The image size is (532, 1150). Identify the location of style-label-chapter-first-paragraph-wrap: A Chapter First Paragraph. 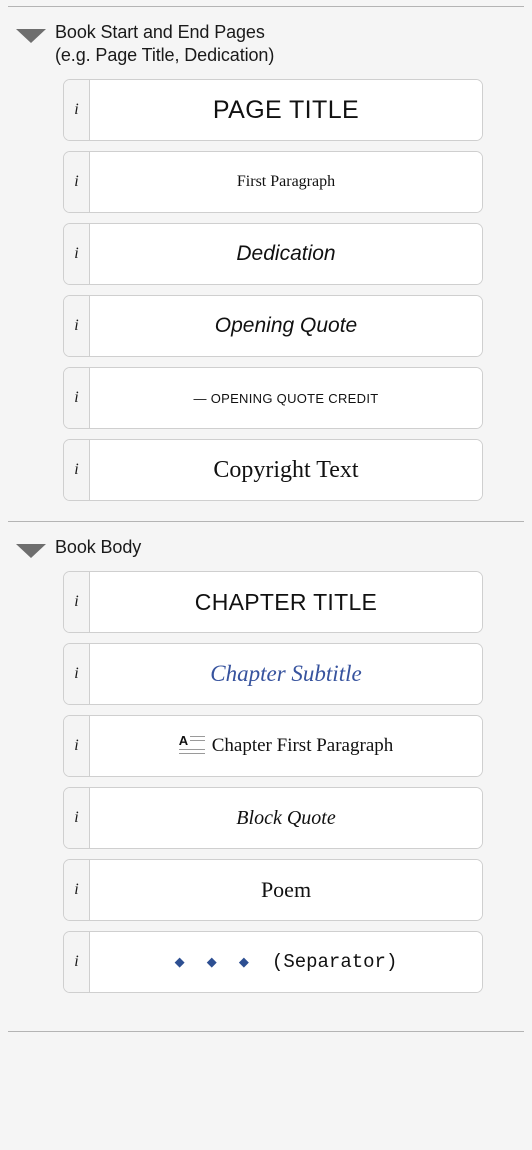
(286, 745).